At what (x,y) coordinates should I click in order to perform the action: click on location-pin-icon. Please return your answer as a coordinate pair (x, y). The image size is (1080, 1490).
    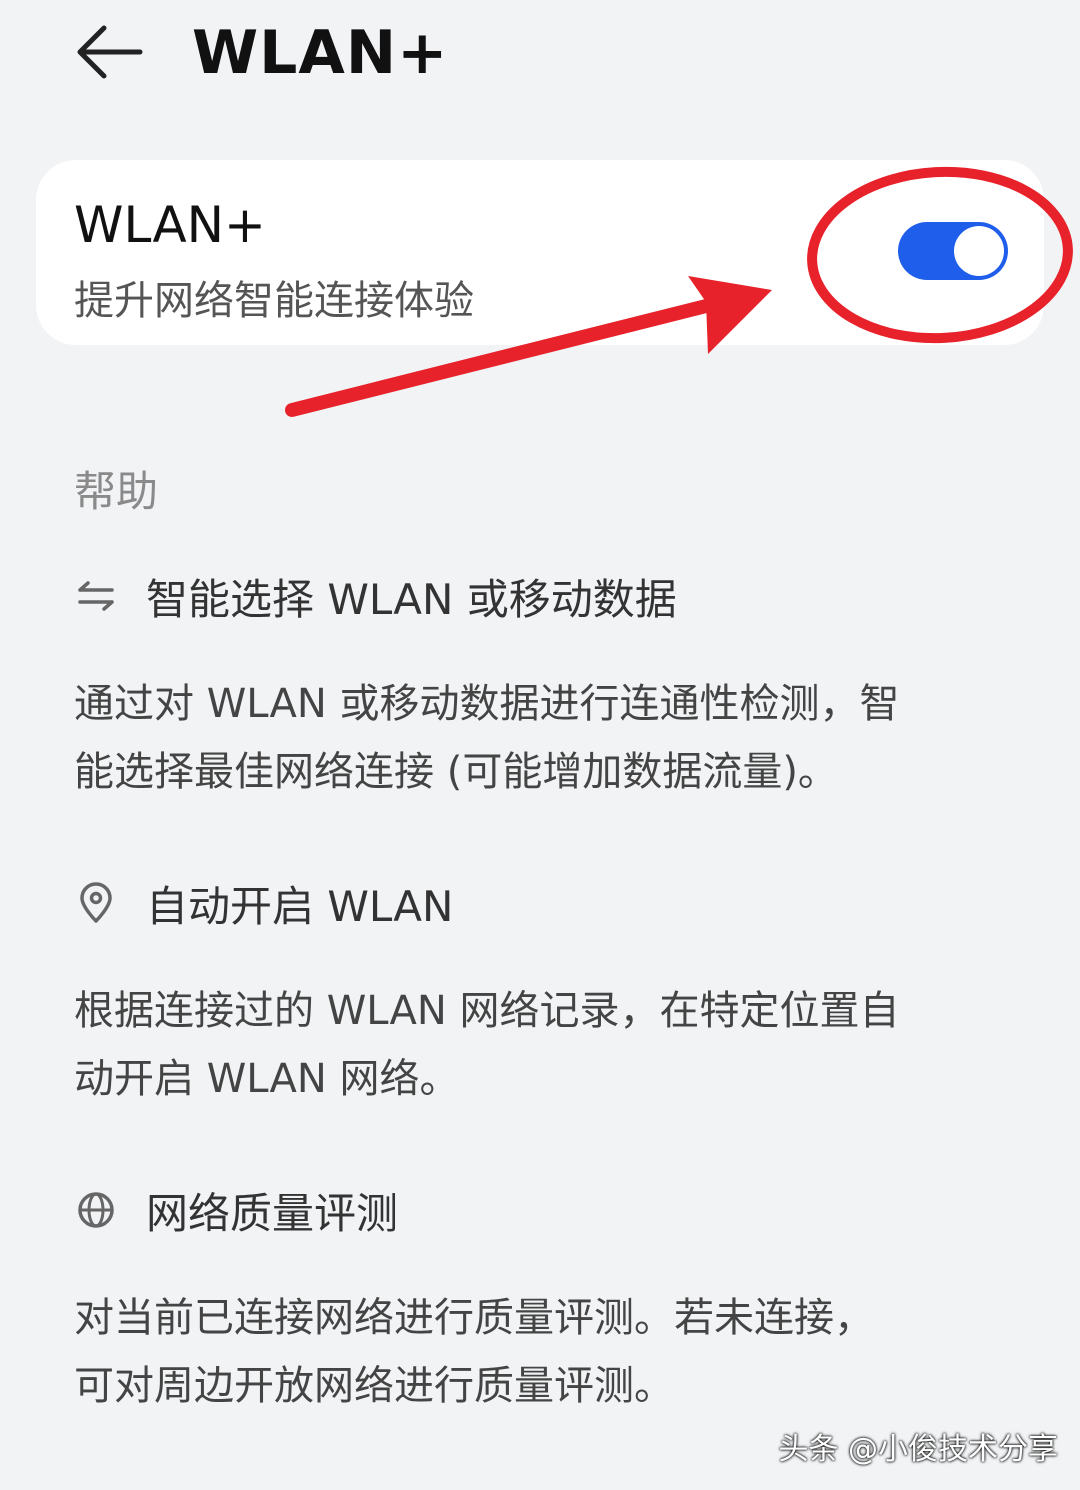
    Looking at the image, I should click on (96, 902).